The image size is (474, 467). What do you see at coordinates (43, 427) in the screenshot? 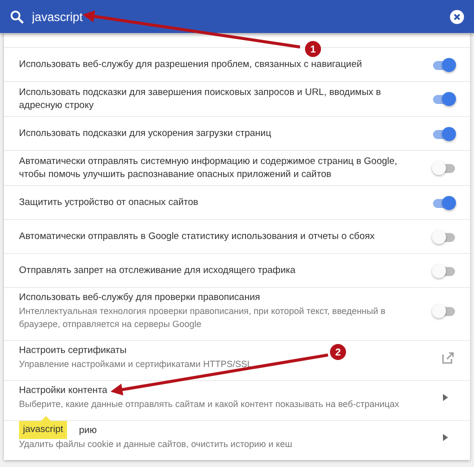
I see `tooltip: javascript` at bounding box center [43, 427].